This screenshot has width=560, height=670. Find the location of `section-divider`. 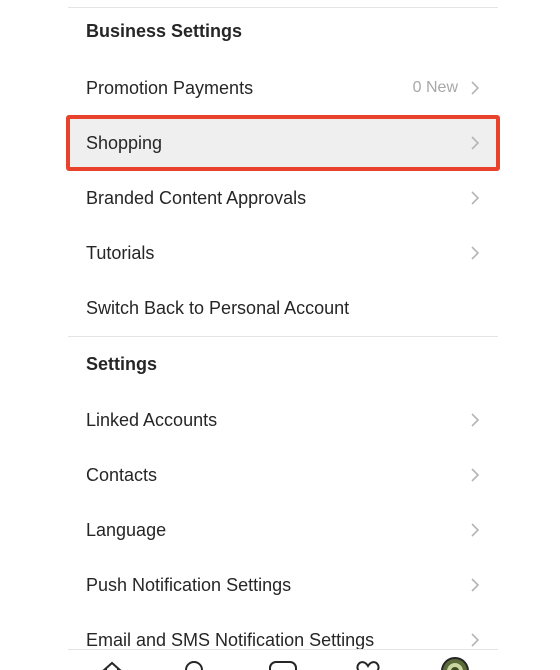

section-divider is located at coordinates (283, 336).